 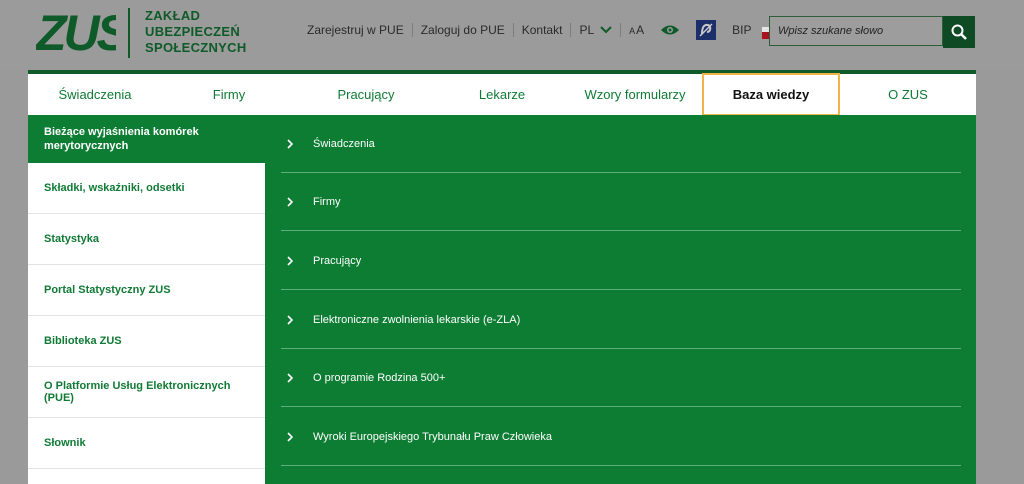 I want to click on panel-item-label: Świadczenia, so click(x=344, y=143).